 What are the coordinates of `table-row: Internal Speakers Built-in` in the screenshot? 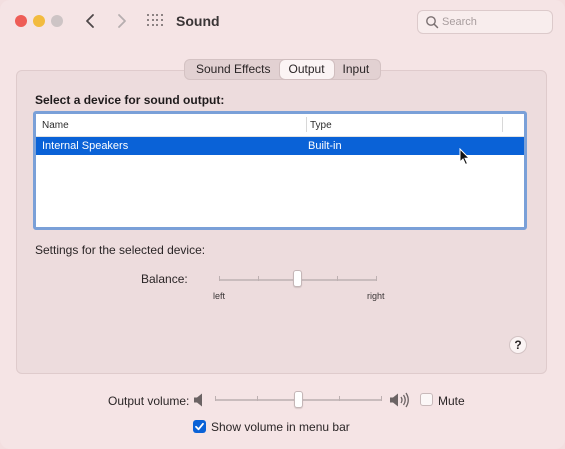 It's located at (280, 146).